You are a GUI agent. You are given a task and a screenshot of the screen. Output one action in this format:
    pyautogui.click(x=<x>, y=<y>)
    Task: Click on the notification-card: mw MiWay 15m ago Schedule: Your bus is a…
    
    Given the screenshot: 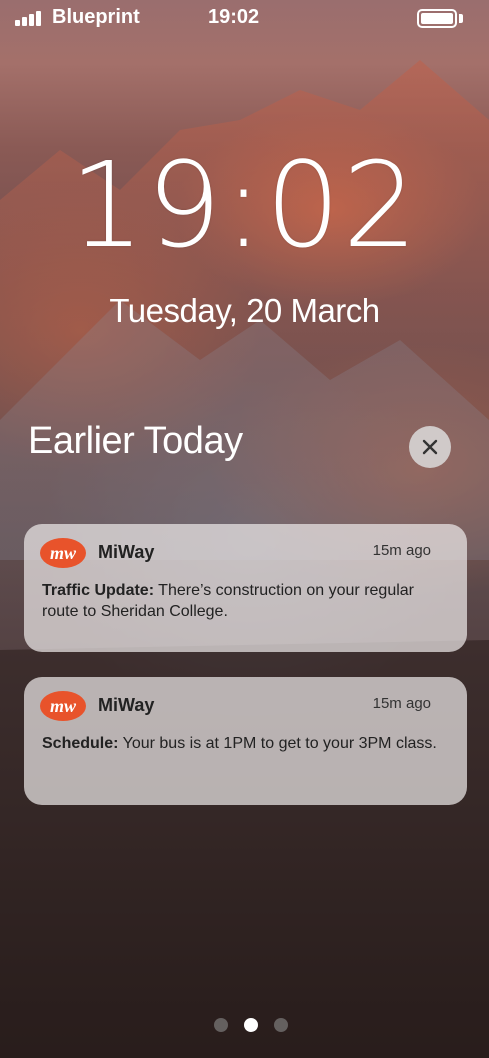 What is the action you would take?
    pyautogui.click(x=245, y=741)
    